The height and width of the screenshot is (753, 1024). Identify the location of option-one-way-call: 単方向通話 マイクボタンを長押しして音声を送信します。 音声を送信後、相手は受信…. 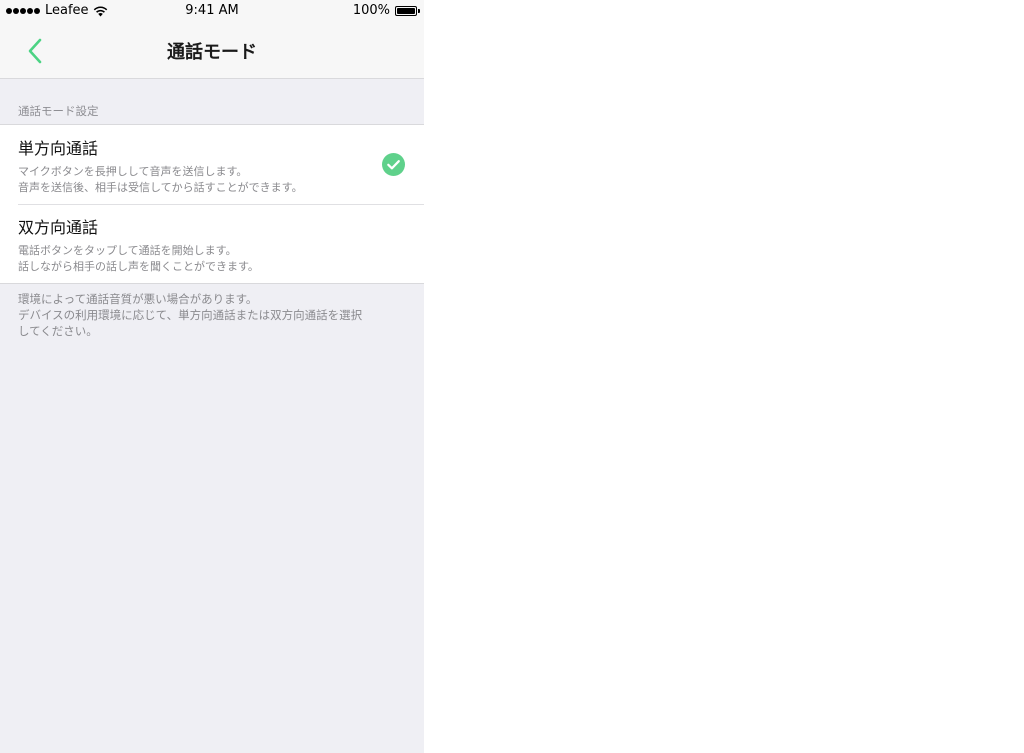
(212, 164).